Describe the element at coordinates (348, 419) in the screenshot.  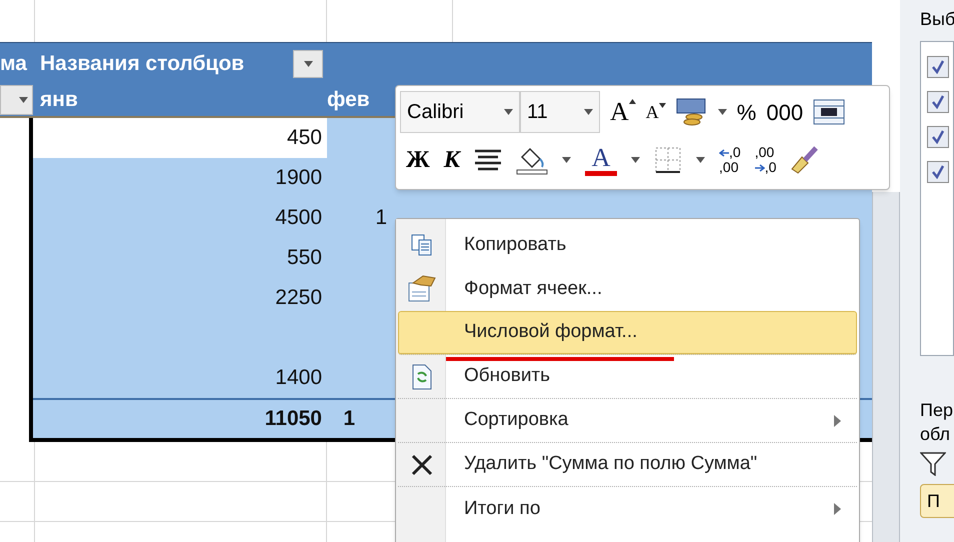
I see `total-cell-text: 1` at that location.